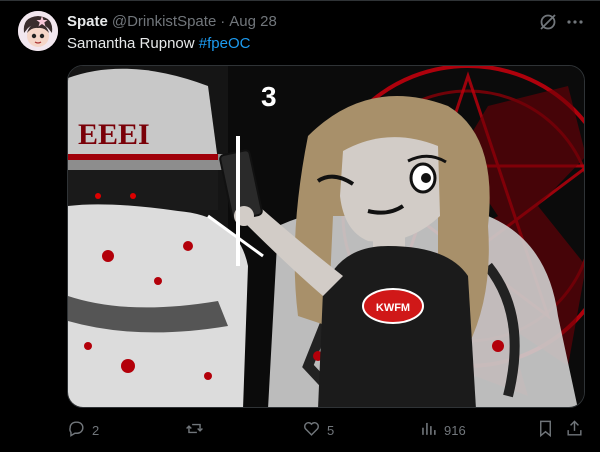  Describe the element at coordinates (114, 134) in the screenshot. I see `hat-text: EEEI` at that location.